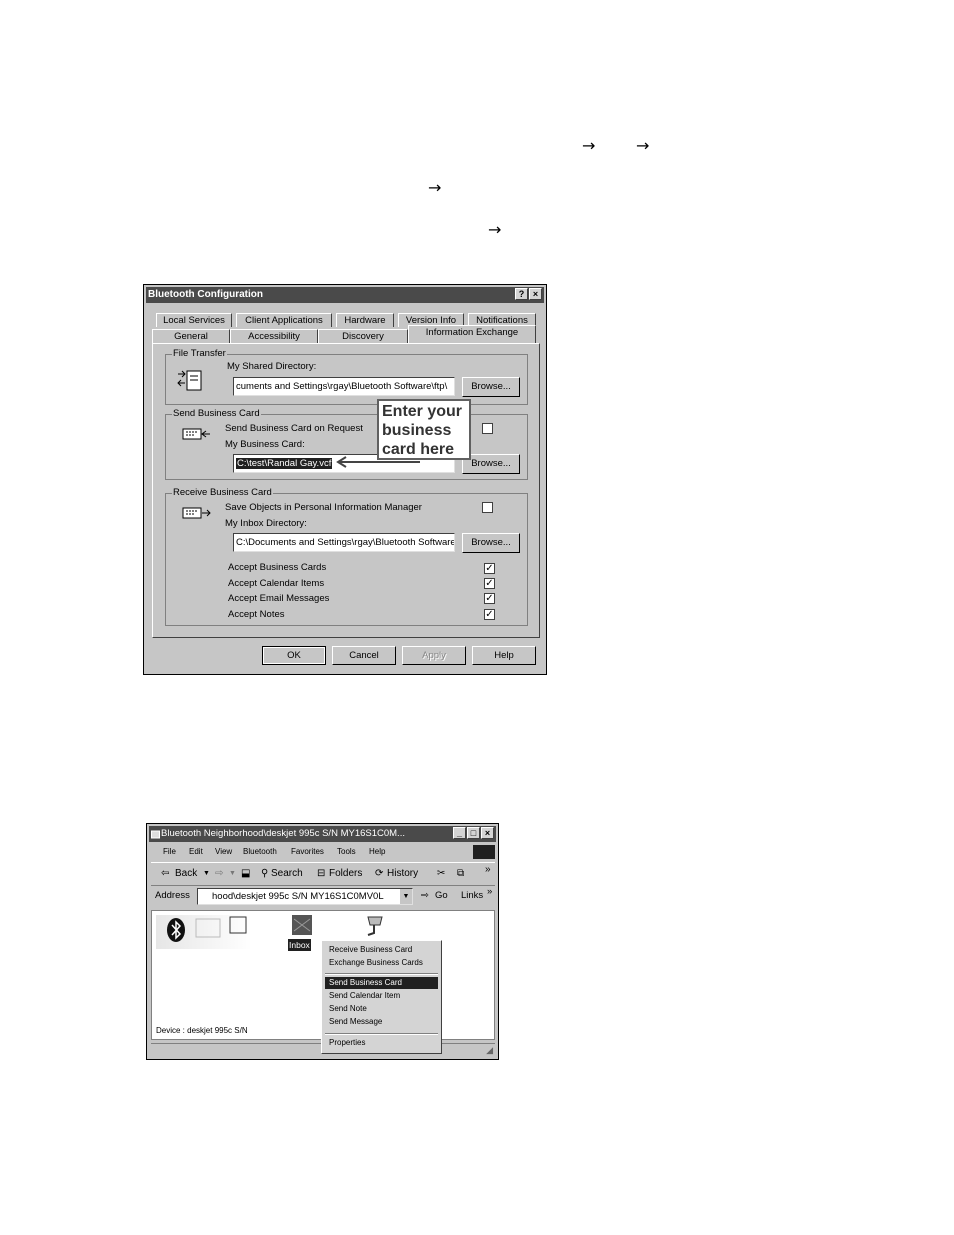 Image resolution: width=954 pixels, height=1235 pixels. I want to click on tab-discovery: Discovery, so click(363, 336).